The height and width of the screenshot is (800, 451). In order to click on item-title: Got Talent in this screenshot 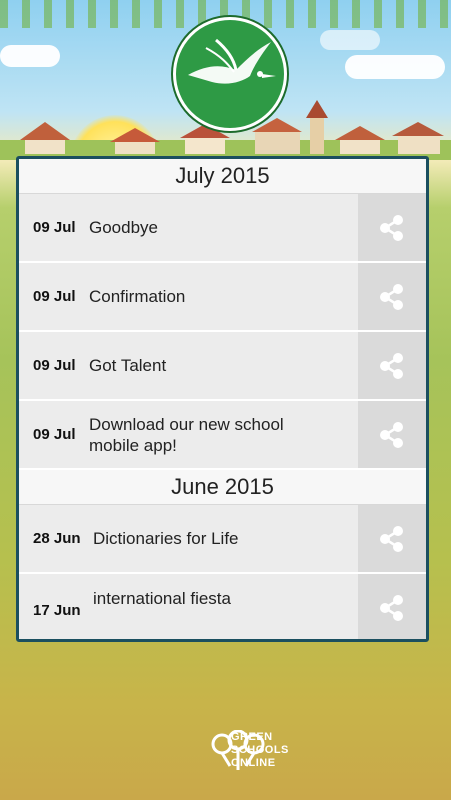, I will do `click(128, 365)`.